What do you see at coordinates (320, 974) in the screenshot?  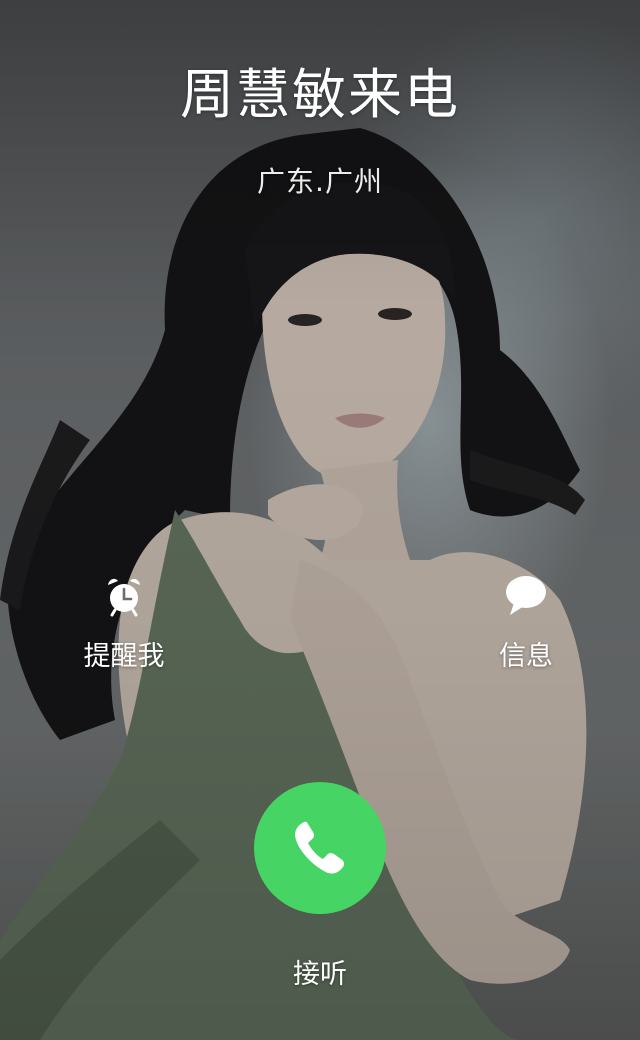 I see `answer-label: 接听` at bounding box center [320, 974].